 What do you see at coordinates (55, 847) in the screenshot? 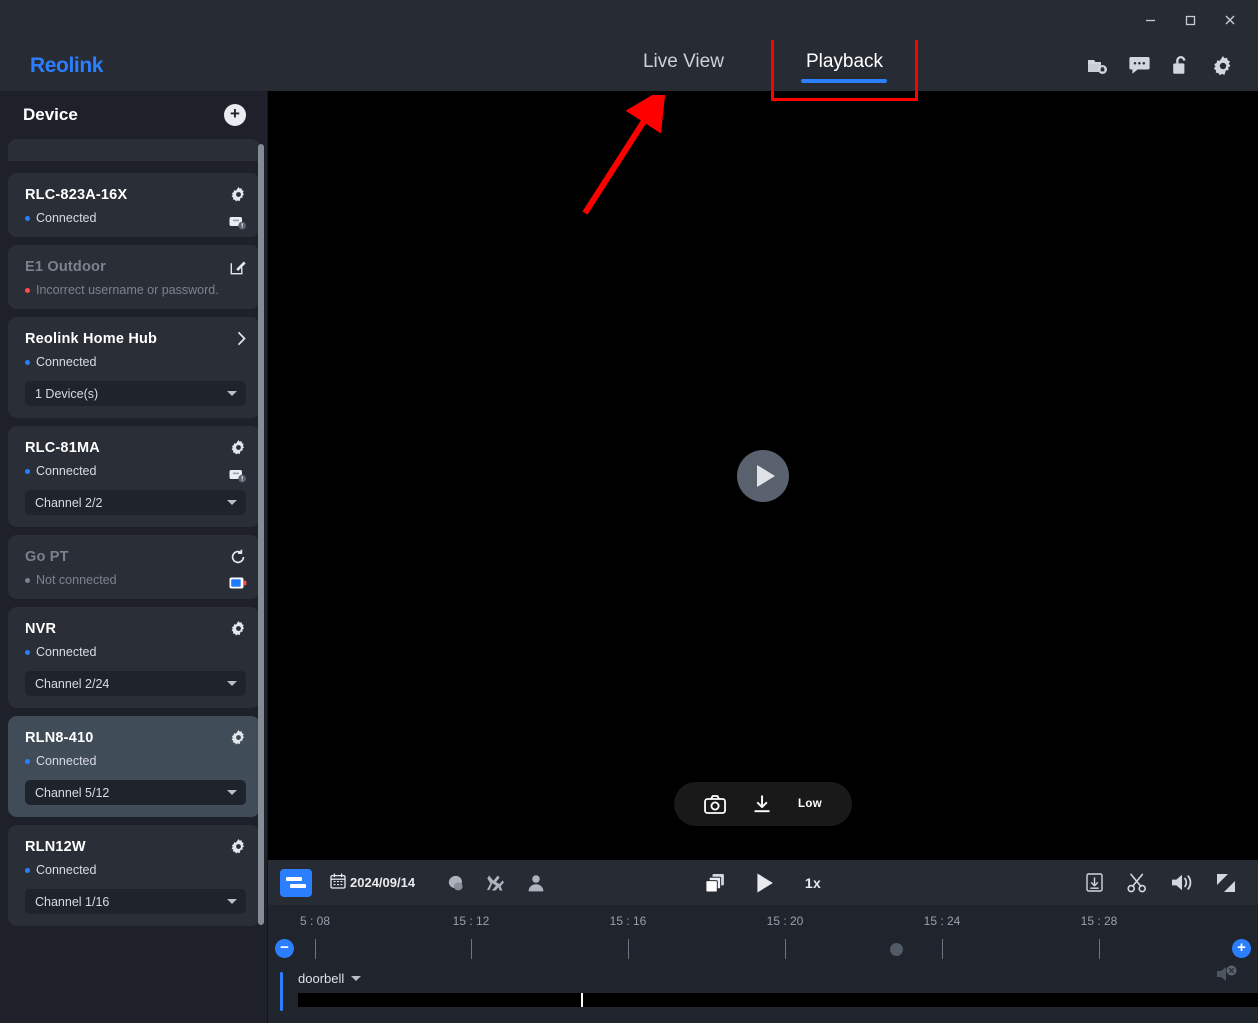
I see `device-name: RLN12W` at bounding box center [55, 847].